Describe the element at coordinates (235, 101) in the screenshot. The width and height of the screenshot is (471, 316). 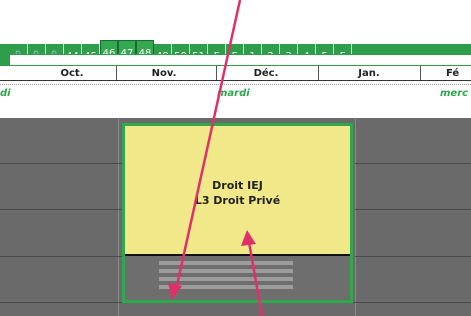
I see `day-header-row: di mardi merc` at that location.